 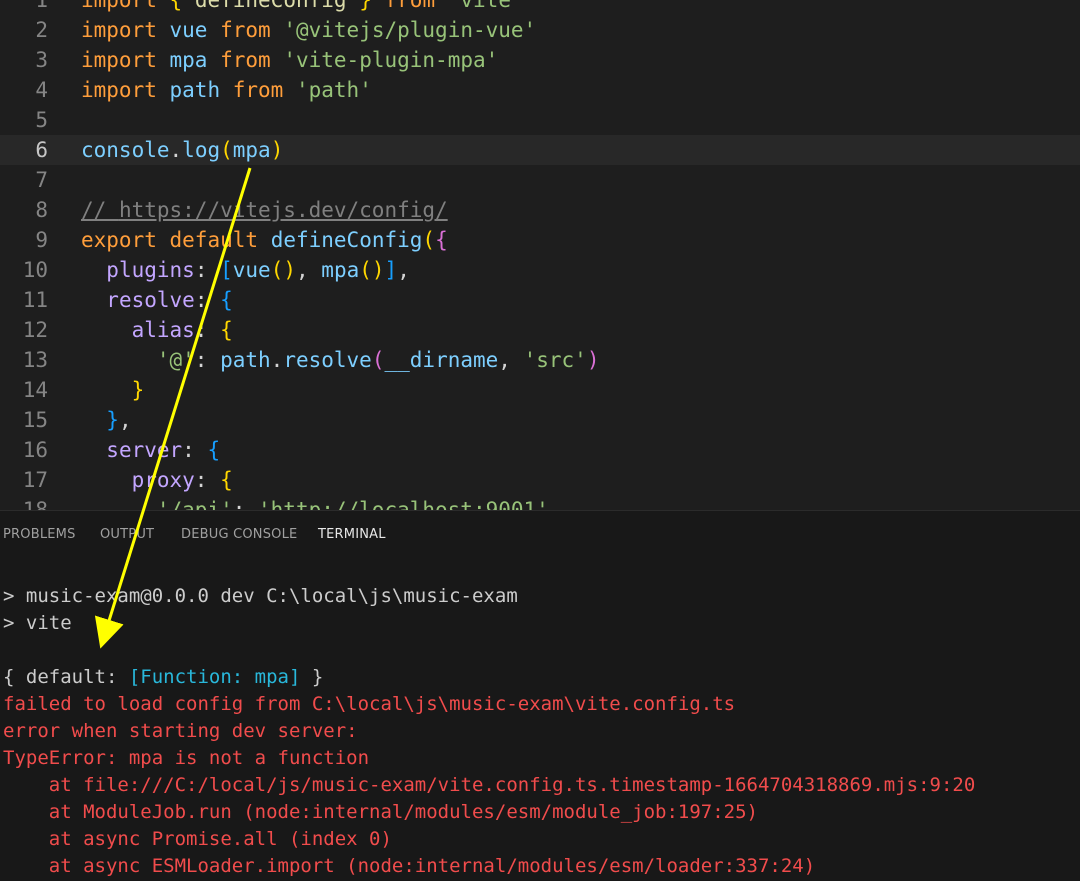 I want to click on code-line: 10 plugins: [vue(), mpa()],, so click(x=540, y=270).